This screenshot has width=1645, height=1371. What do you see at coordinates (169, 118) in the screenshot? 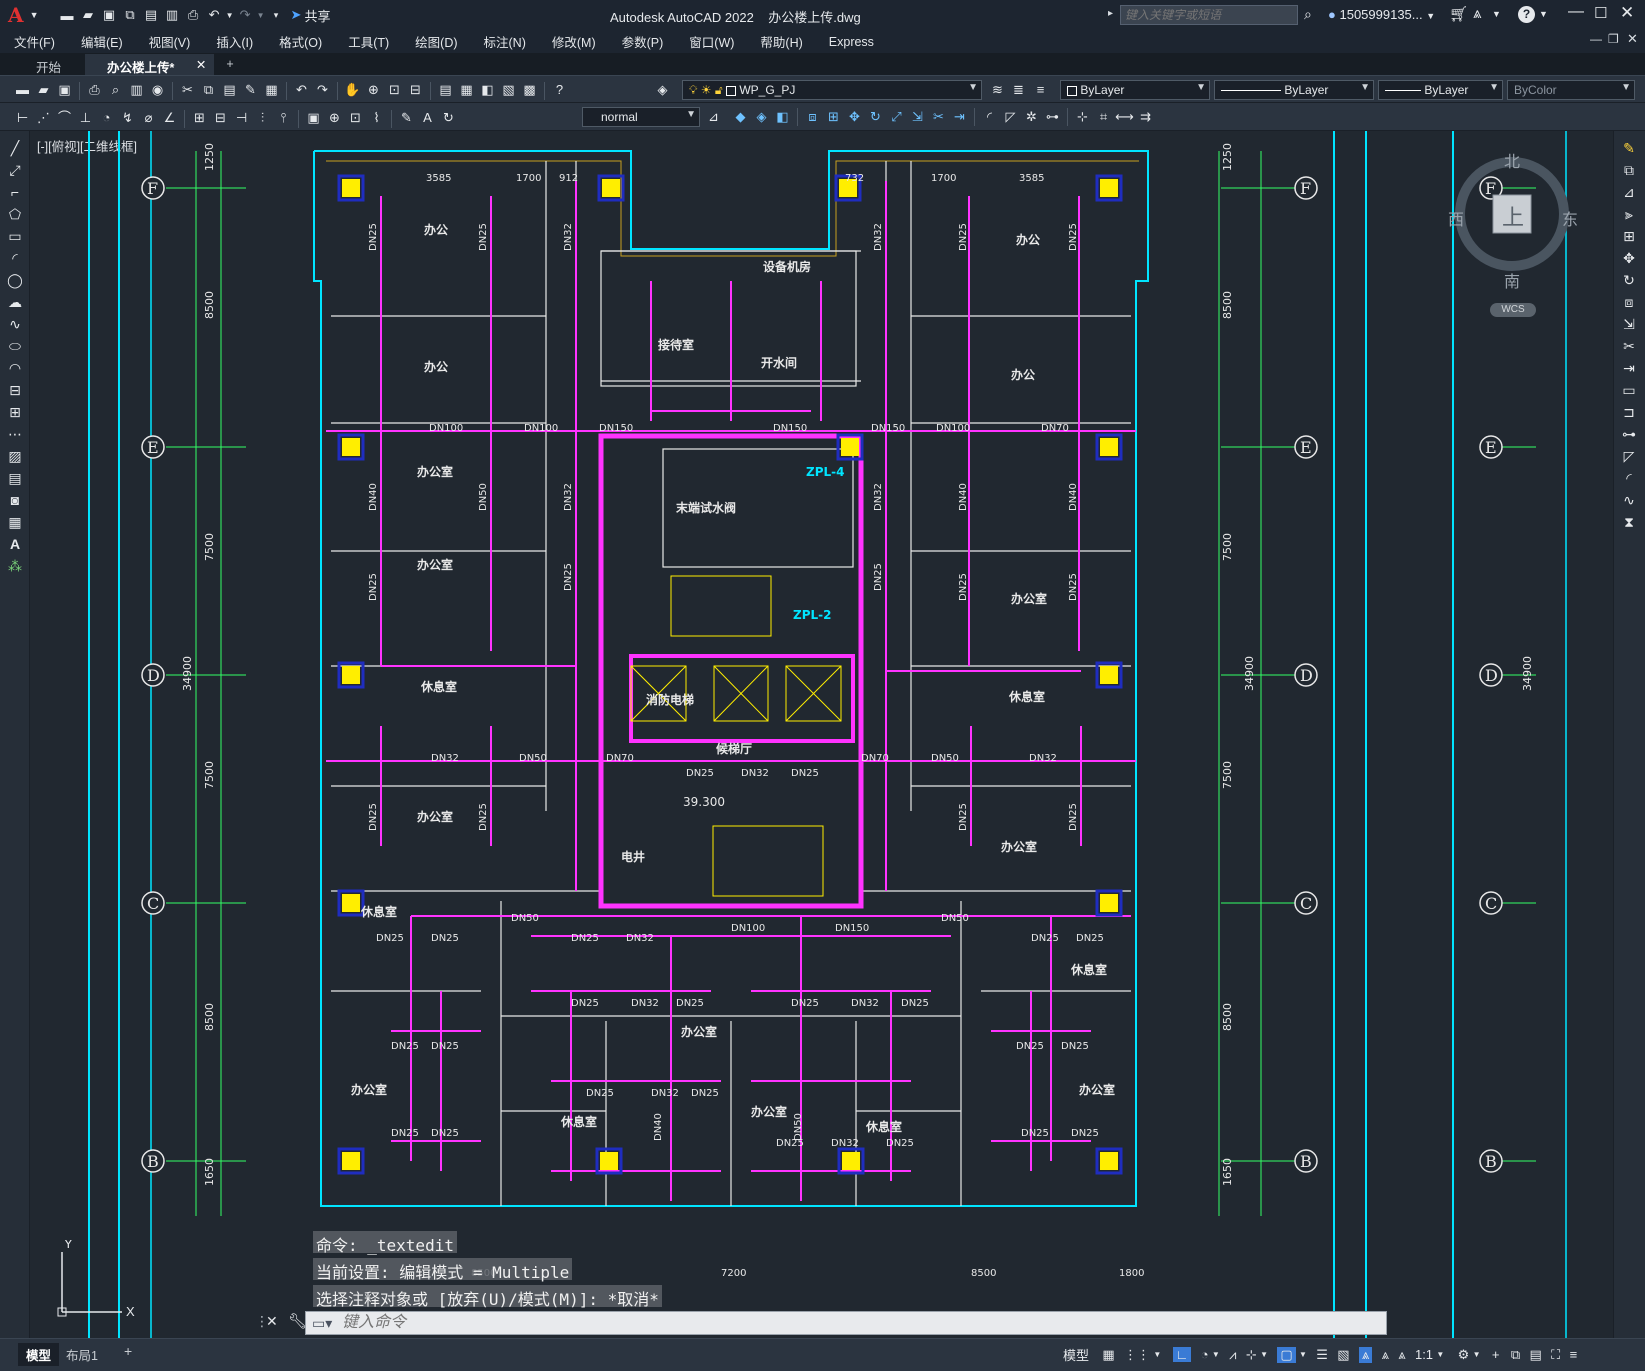
I see `dim-angular-icon: ∠` at bounding box center [169, 118].